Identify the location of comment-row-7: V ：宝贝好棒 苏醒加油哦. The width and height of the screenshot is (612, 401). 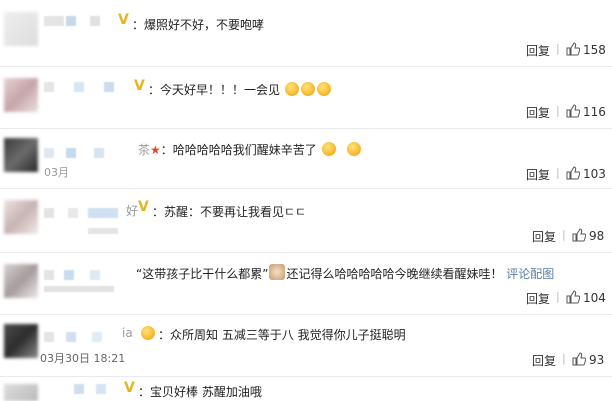
(306, 388).